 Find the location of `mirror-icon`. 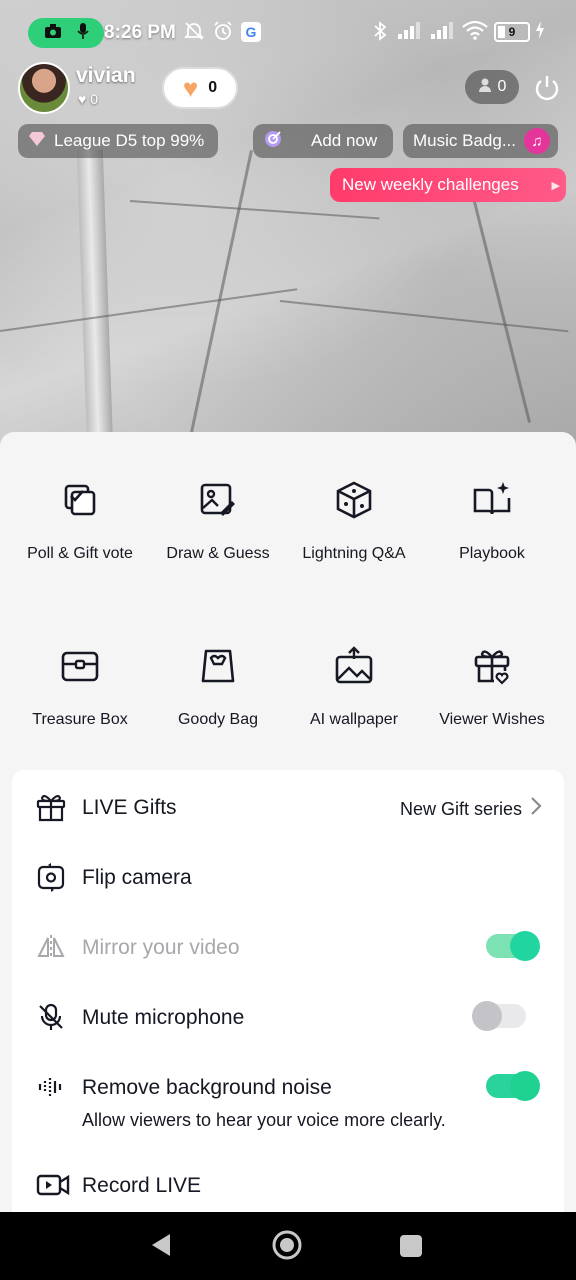

mirror-icon is located at coordinates (51, 947).